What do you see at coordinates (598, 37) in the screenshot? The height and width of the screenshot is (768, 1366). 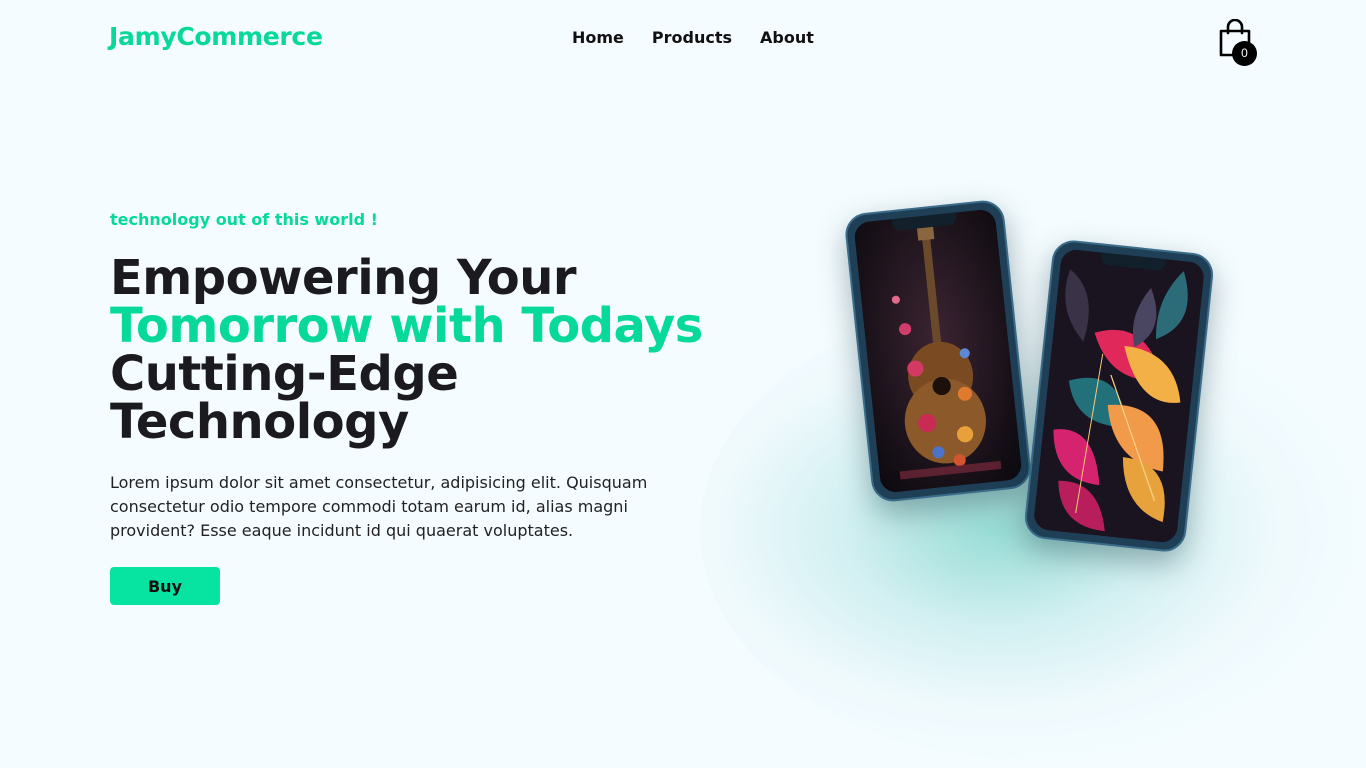 I see `nav-link-home: Home` at bounding box center [598, 37].